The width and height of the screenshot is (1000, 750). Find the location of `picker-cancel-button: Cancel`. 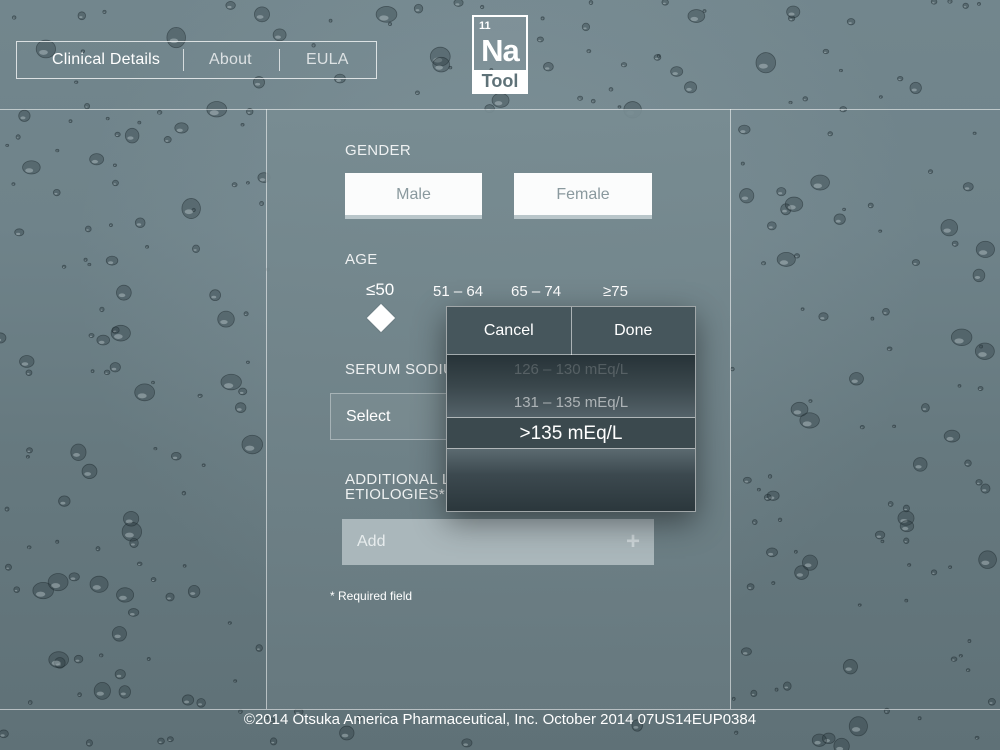

picker-cancel-button: Cancel is located at coordinates (509, 330).